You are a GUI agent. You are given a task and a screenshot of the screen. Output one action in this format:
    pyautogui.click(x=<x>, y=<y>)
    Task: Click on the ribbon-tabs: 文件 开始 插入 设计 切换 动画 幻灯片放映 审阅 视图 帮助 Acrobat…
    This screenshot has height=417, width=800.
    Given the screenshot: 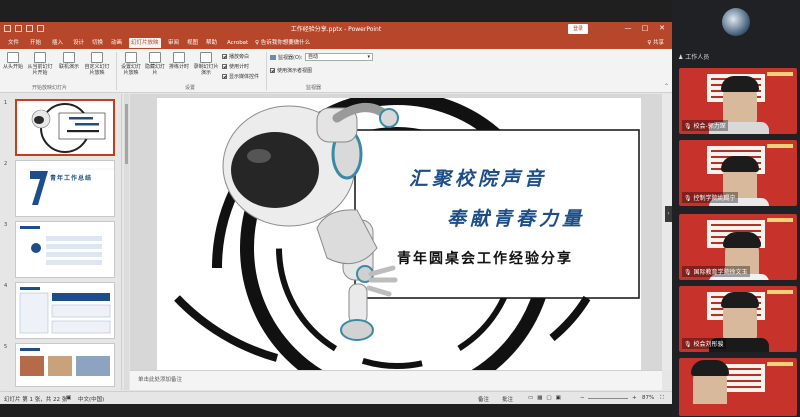 What is the action you would take?
    pyautogui.click(x=336, y=42)
    